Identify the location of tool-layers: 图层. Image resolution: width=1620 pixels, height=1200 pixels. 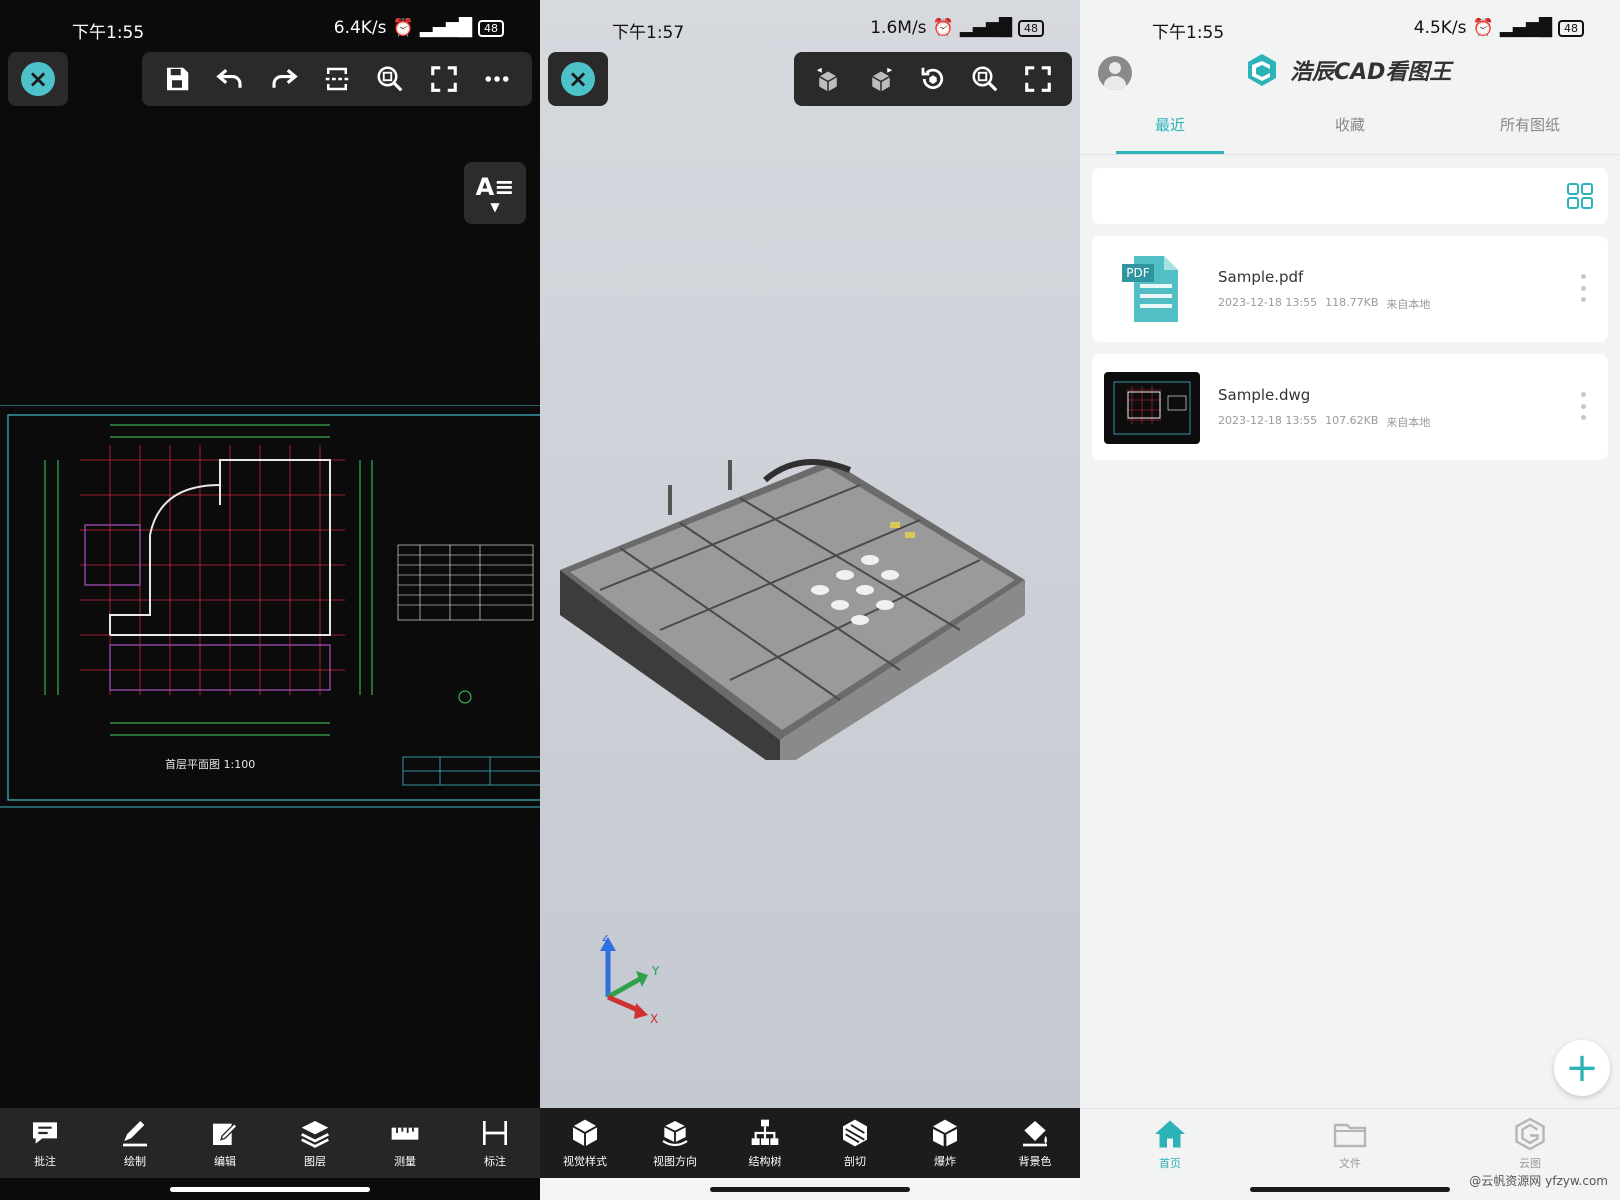
(315, 1143).